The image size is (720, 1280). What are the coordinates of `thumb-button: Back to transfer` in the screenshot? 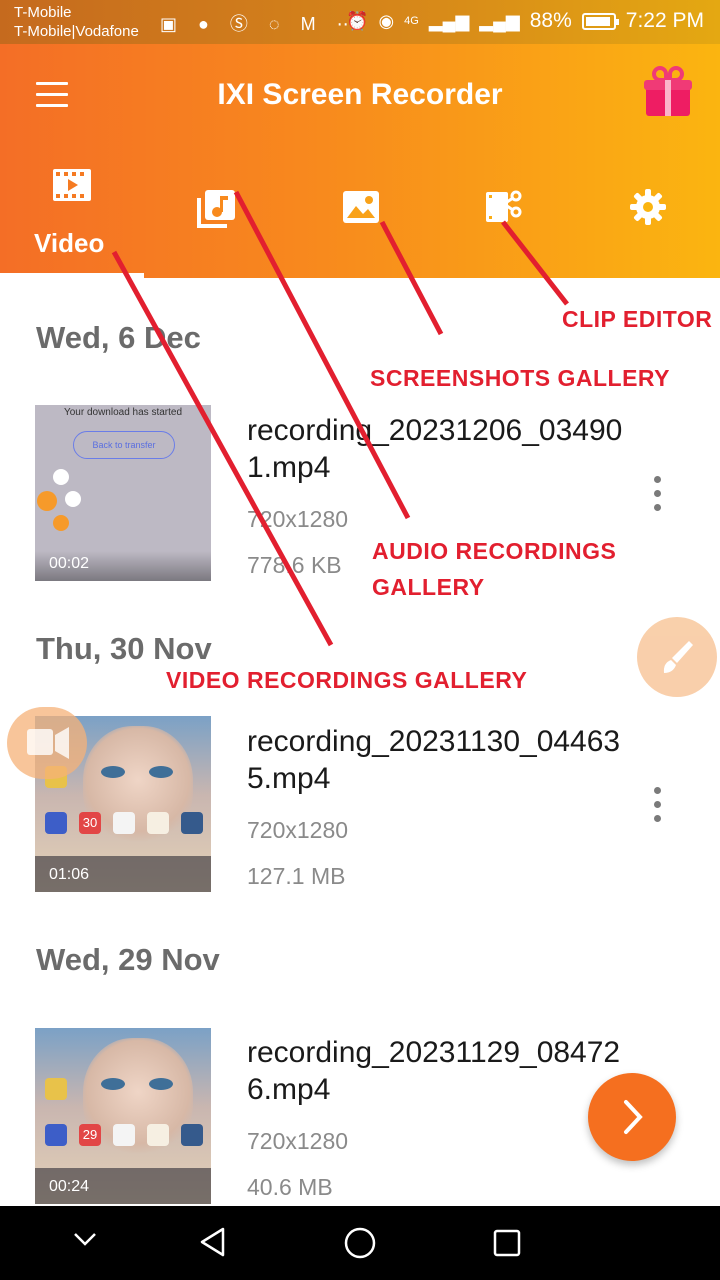 It's located at (124, 445).